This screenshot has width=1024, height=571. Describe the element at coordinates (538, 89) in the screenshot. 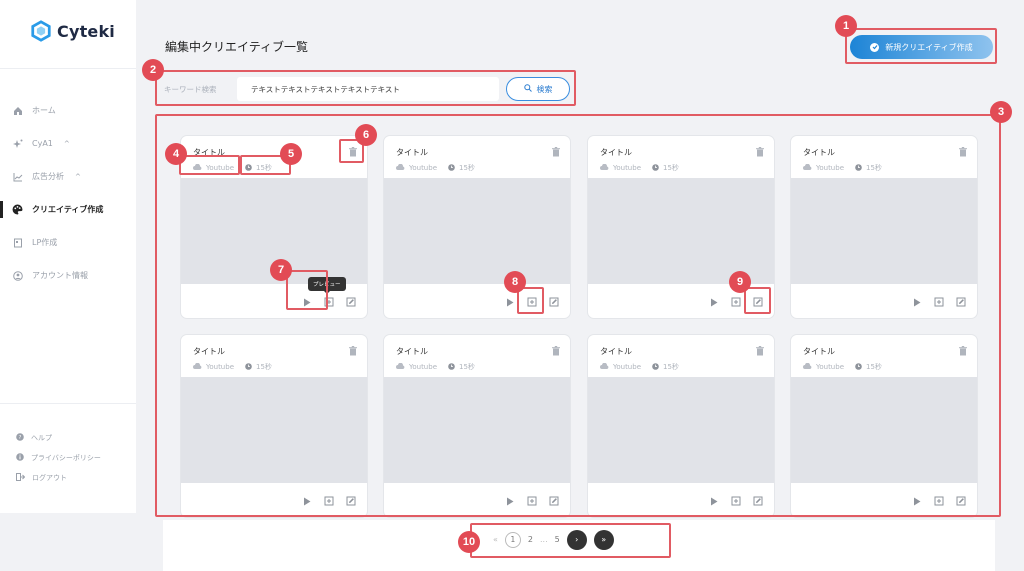

I see `search-button: 検索` at that location.